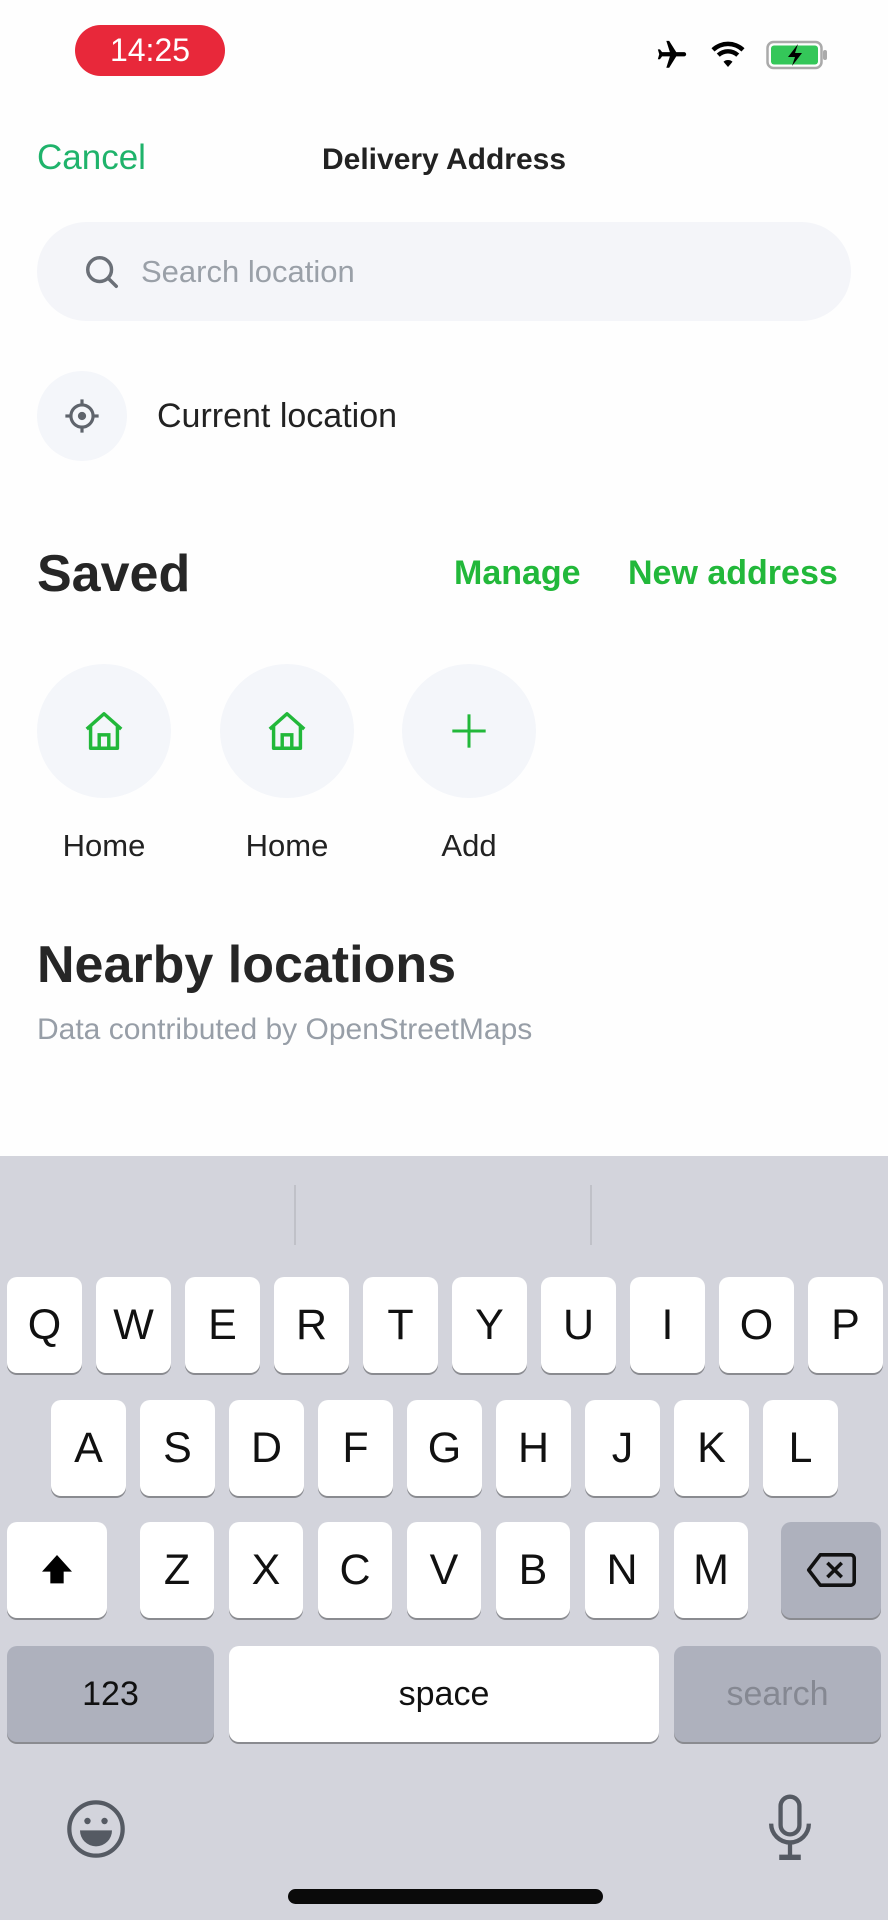  What do you see at coordinates (177, 1570) in the screenshot?
I see `key-z: Z` at bounding box center [177, 1570].